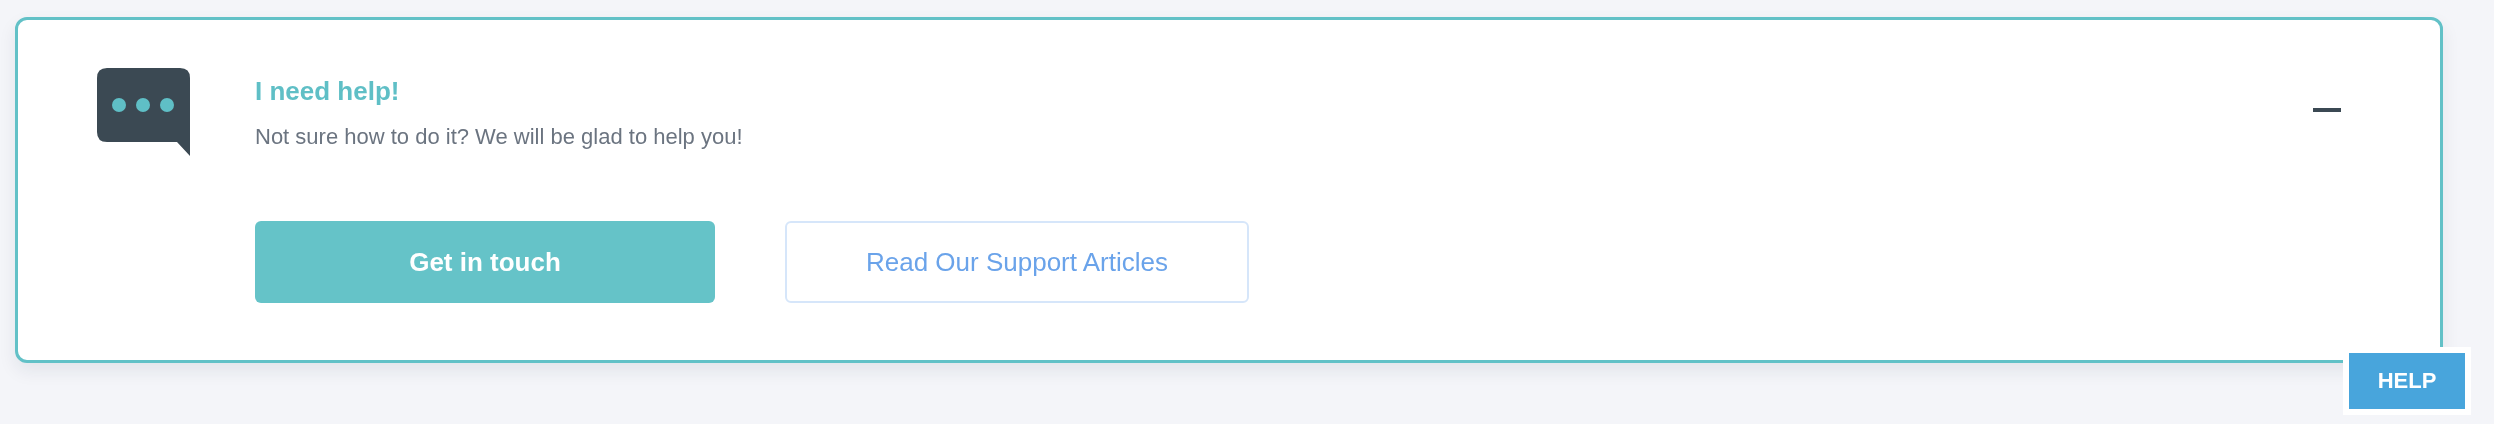  Describe the element at coordinates (1017, 262) in the screenshot. I see `support-articles-button: Read Our Support Articles` at that location.